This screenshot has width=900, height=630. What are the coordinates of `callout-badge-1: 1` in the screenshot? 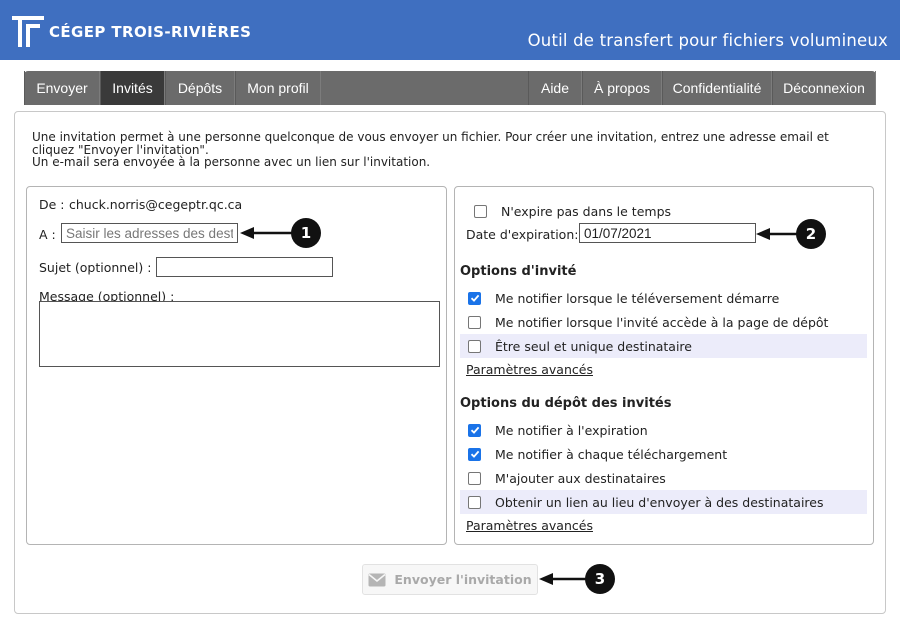 It's located at (306, 233).